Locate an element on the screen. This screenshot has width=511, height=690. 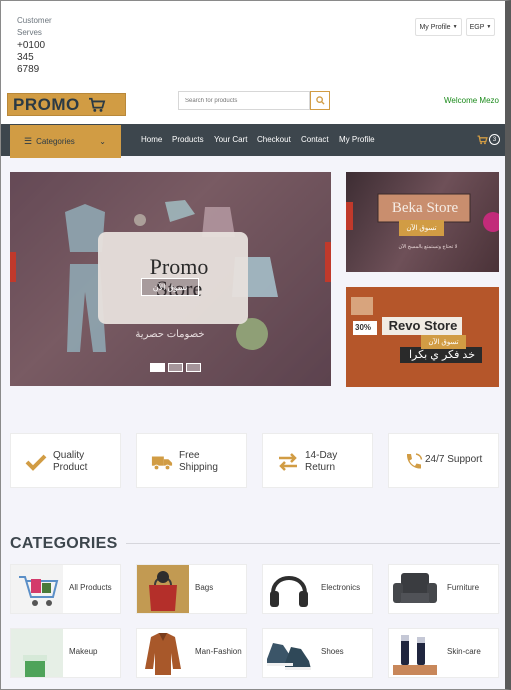
feature-label: Free Shipping is located at coordinates (198, 462).